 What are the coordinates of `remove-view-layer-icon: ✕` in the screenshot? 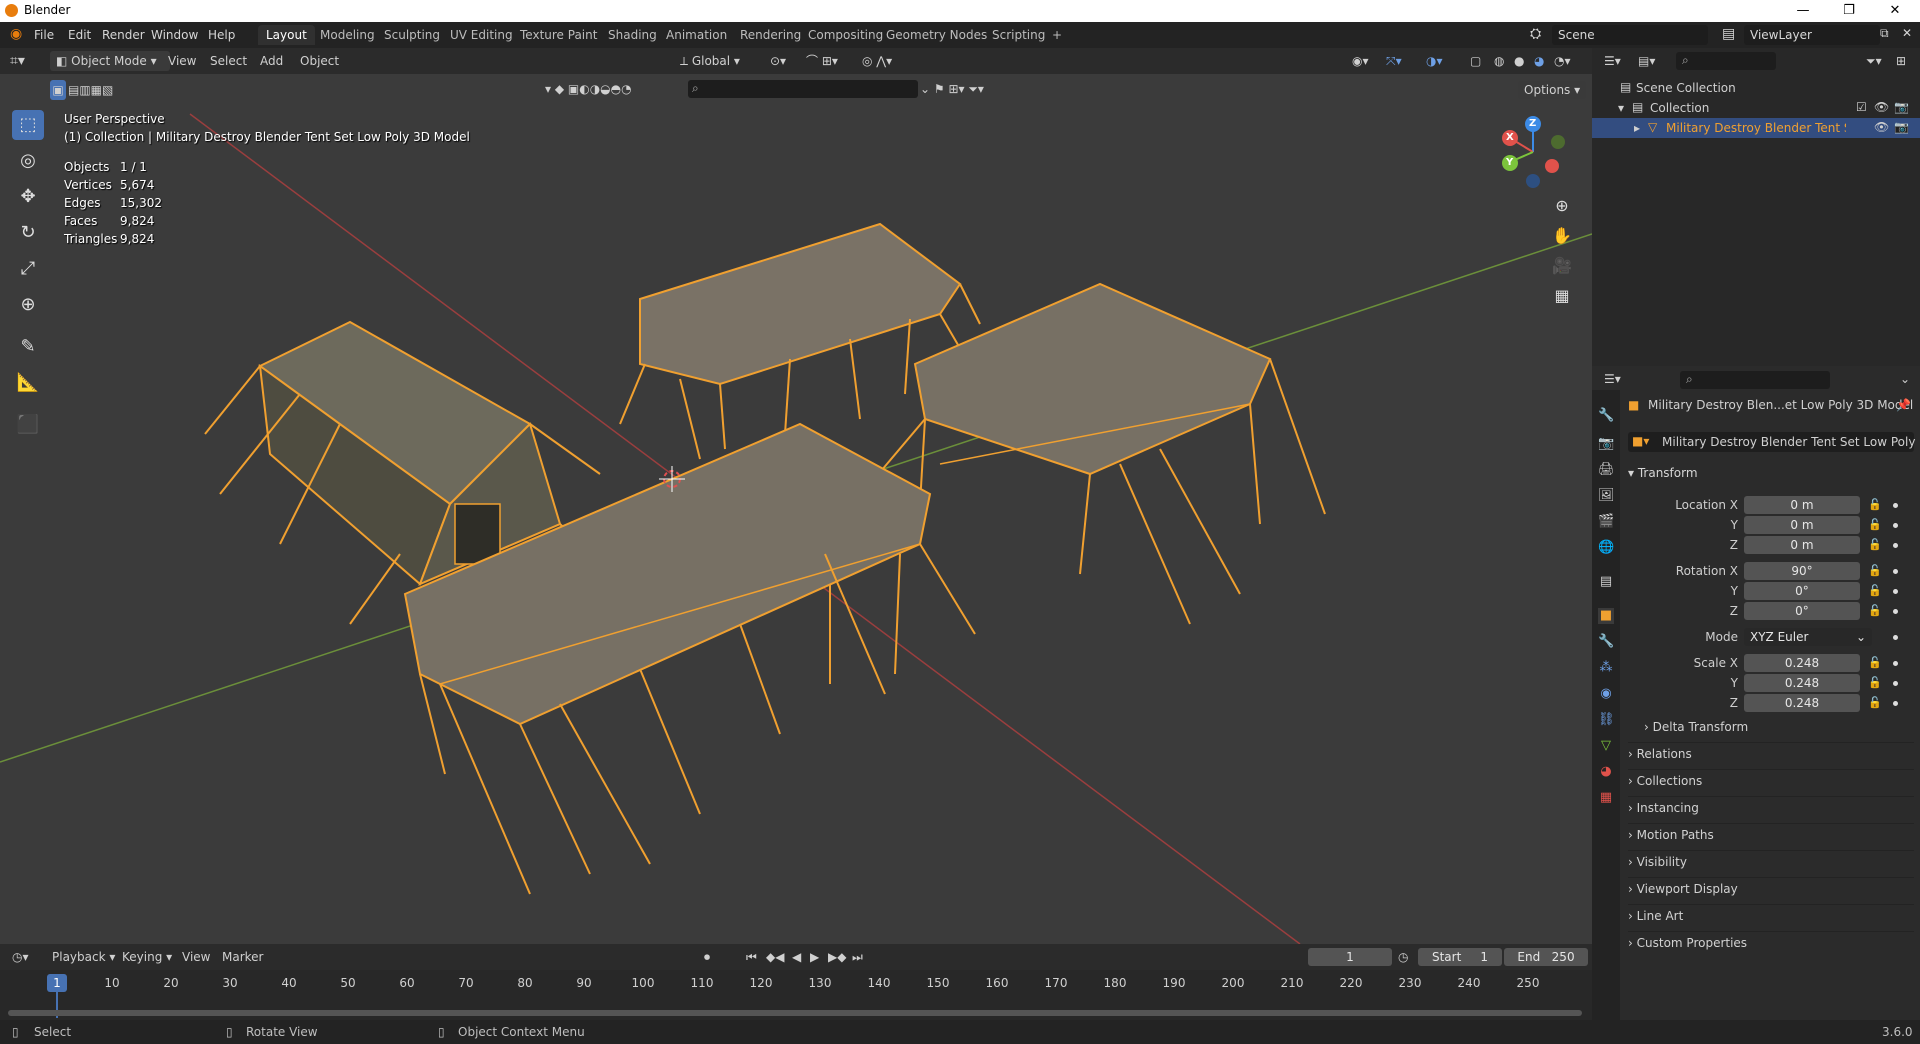 It's located at (1907, 33).